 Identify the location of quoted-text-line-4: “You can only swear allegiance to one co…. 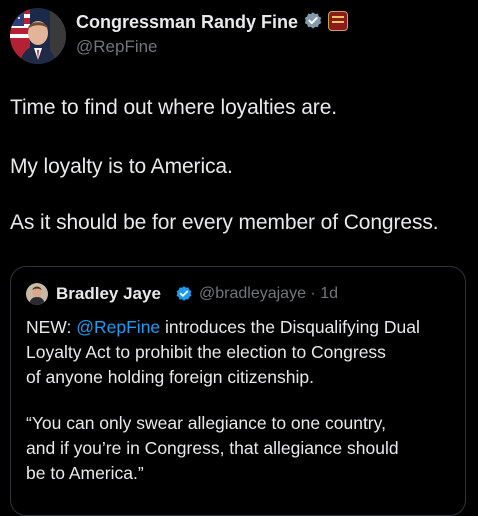
(206, 423).